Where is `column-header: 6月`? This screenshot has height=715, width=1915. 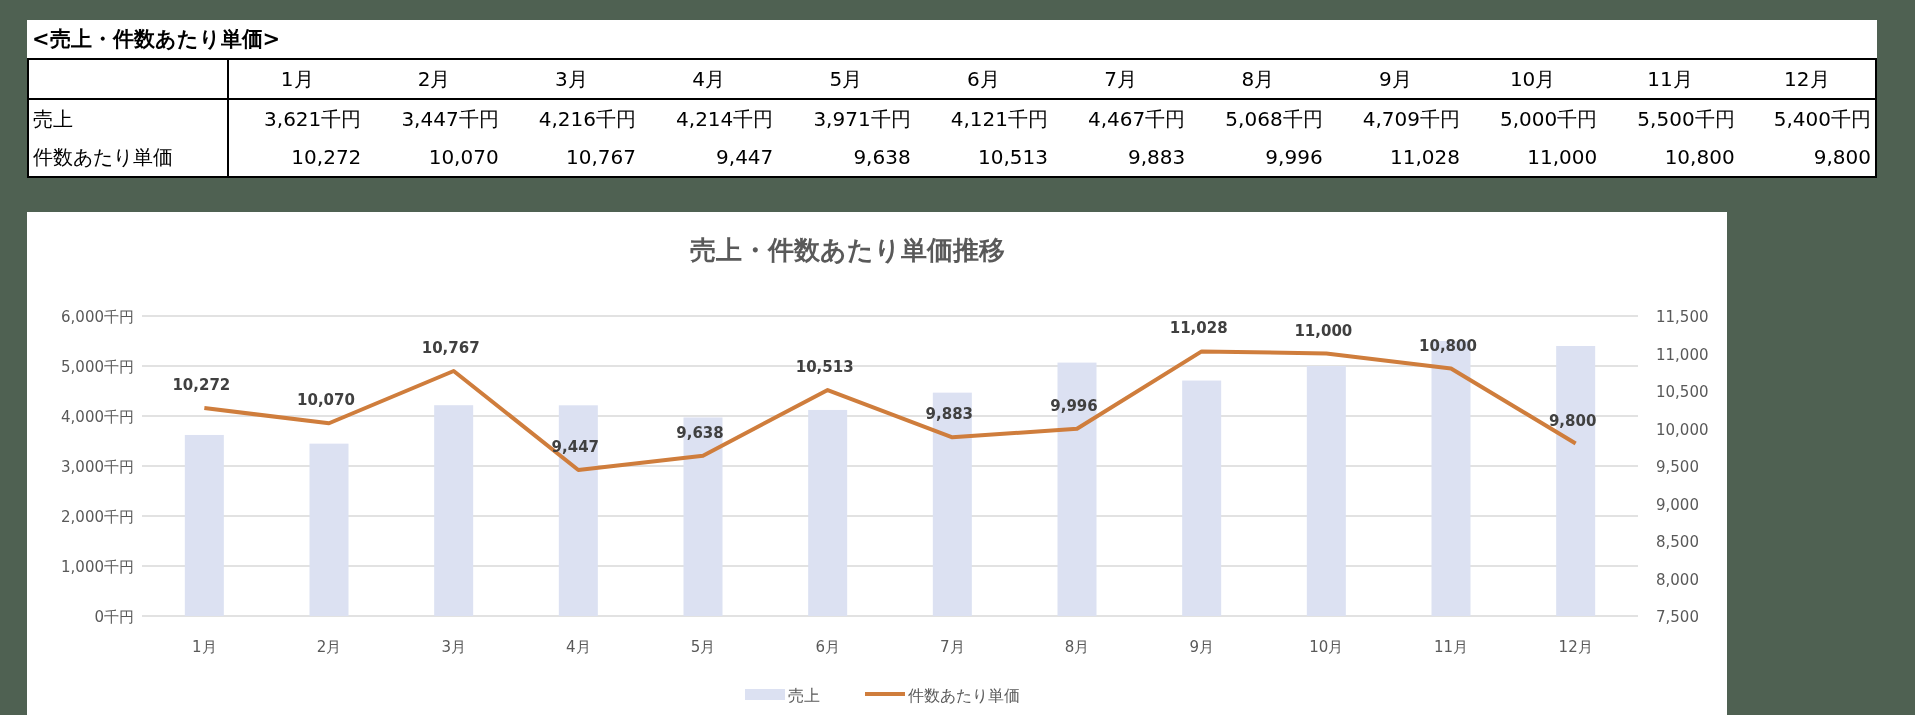
column-header: 6月 is located at coordinates (983, 79).